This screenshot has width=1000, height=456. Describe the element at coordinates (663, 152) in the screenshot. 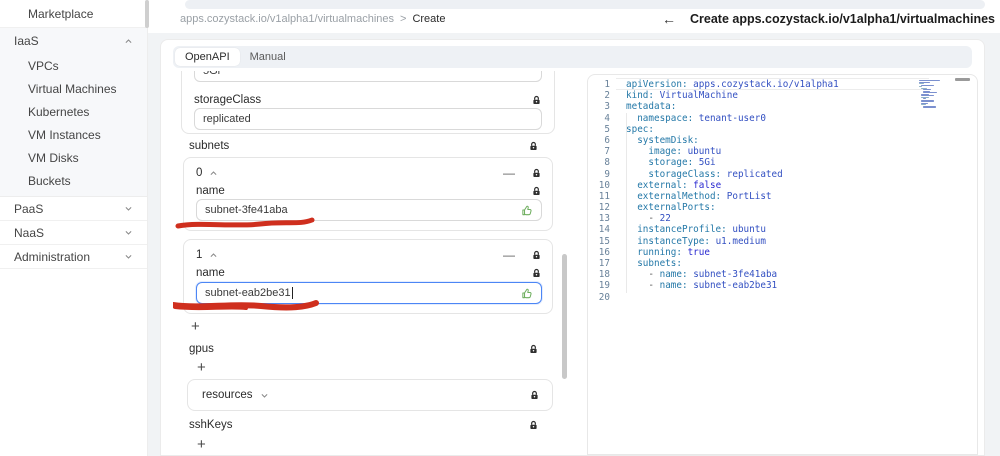

I see `editor-line: 7 image: ubuntu` at that location.